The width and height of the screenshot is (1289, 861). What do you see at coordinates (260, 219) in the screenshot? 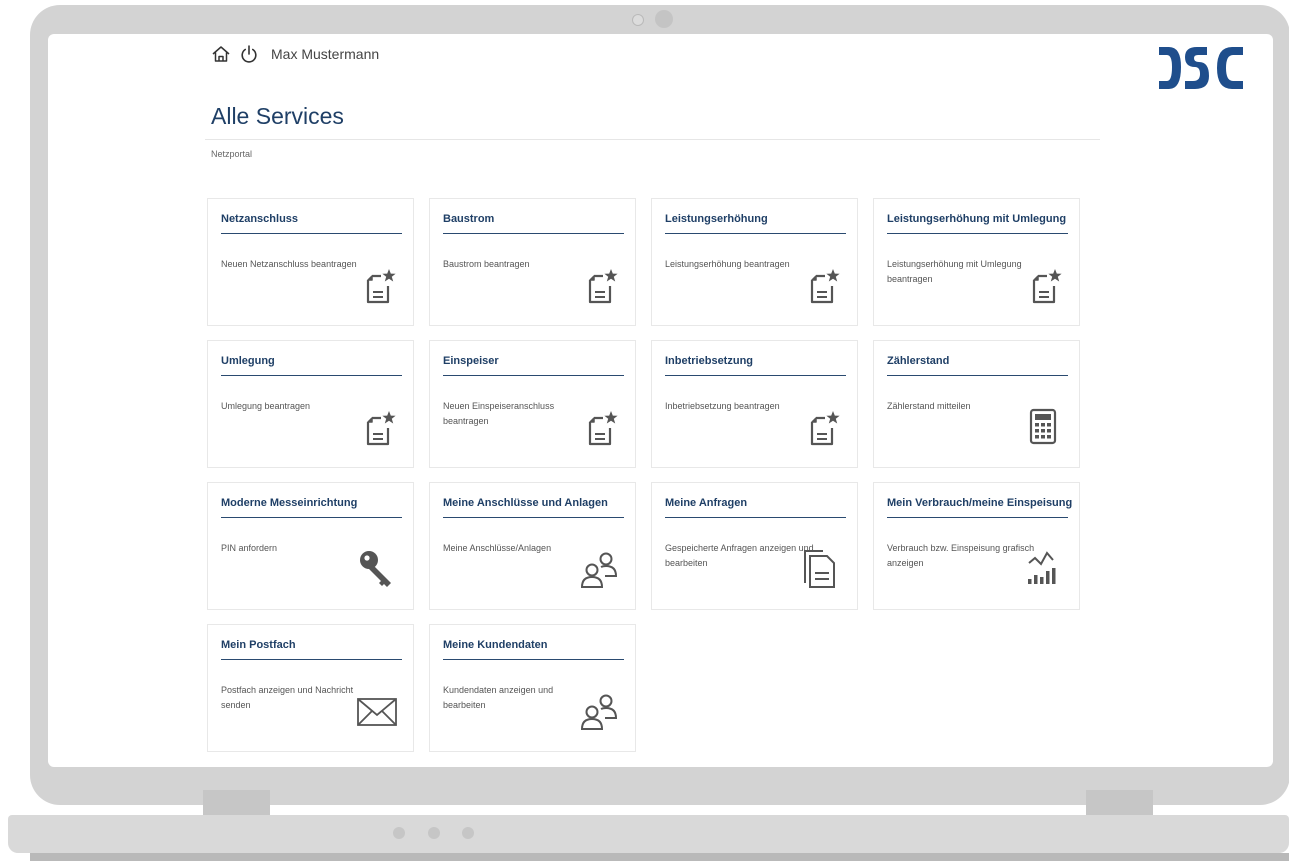
I see `tile-title: Netzanschluss` at bounding box center [260, 219].